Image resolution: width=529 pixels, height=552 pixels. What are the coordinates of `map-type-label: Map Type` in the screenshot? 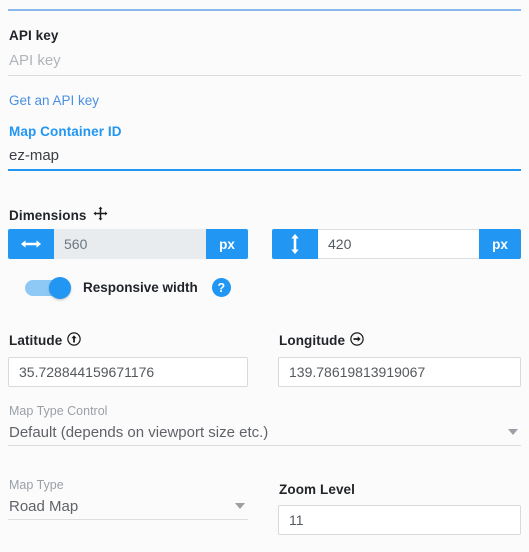 It's located at (36, 485).